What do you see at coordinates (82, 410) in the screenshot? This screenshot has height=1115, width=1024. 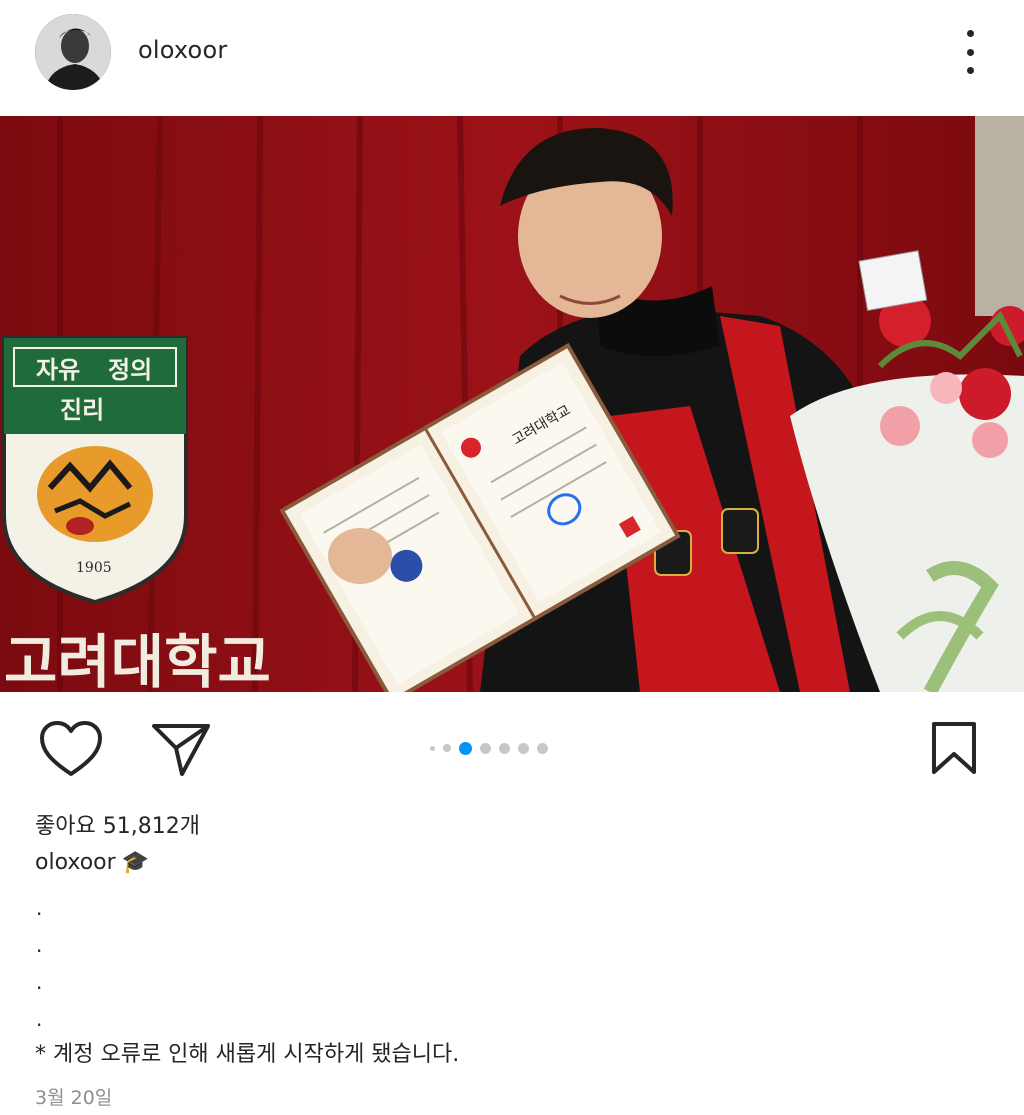 I see `shield-motto-3: 진리` at bounding box center [82, 410].